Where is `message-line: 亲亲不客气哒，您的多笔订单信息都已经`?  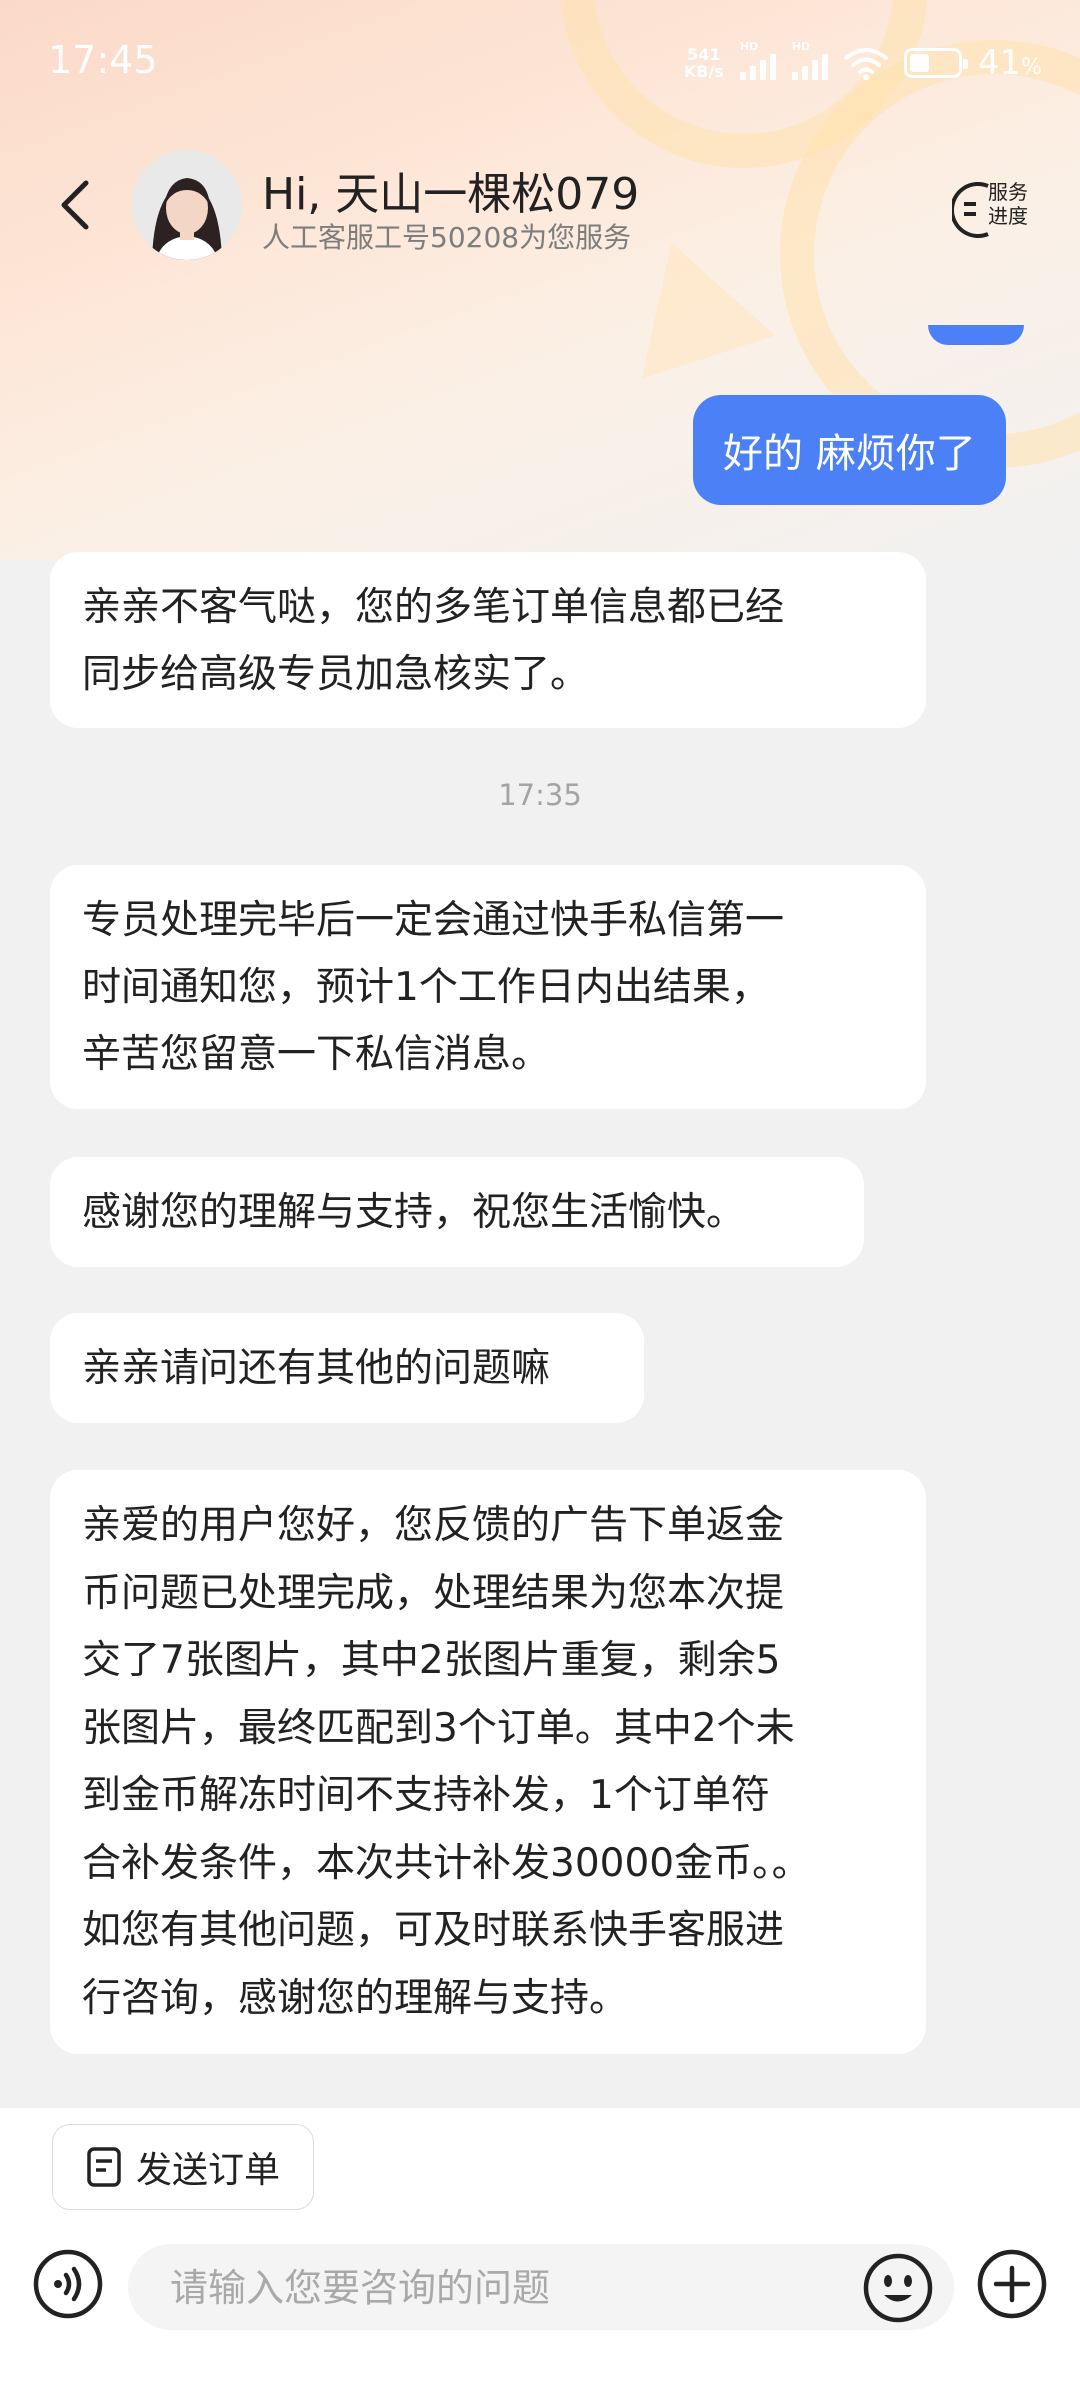 message-line: 亲亲不客气哒，您的多笔订单信息都已经 is located at coordinates (433, 607).